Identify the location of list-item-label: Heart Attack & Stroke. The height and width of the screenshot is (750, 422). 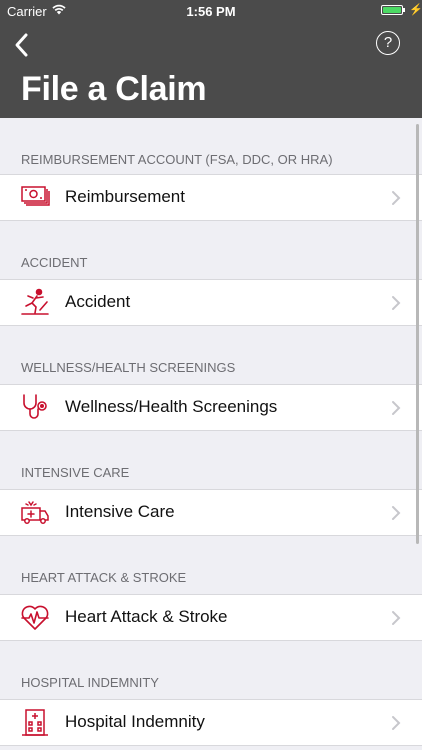
(146, 616).